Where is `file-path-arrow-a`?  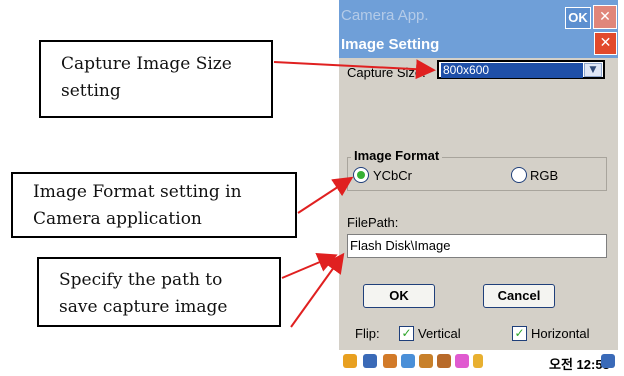
file-path-arrow-a is located at coordinates (309, 266).